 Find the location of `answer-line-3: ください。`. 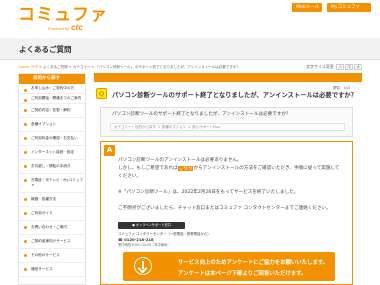

answer-line-3: ください。 is located at coordinates (129, 176).